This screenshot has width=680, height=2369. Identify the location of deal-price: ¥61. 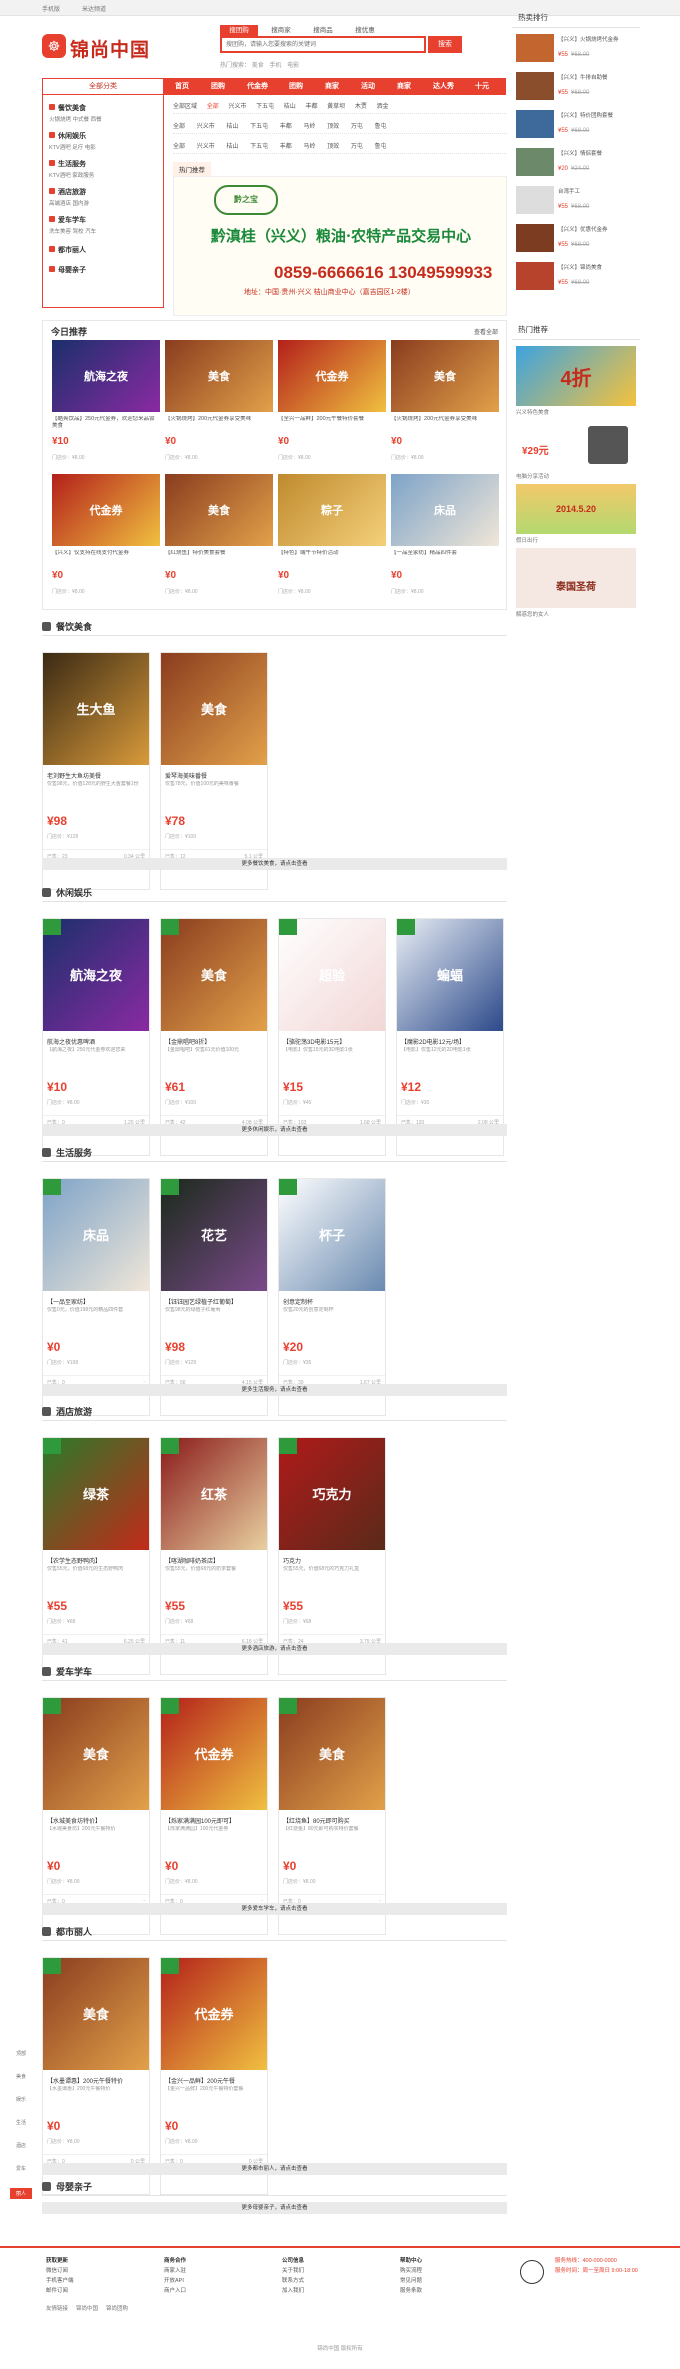
(175, 1087).